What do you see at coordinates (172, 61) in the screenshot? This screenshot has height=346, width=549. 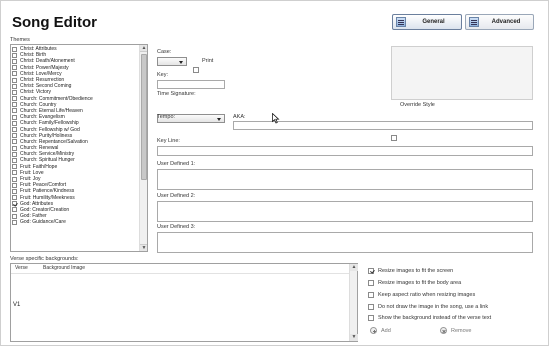 I see `case-select` at bounding box center [172, 61].